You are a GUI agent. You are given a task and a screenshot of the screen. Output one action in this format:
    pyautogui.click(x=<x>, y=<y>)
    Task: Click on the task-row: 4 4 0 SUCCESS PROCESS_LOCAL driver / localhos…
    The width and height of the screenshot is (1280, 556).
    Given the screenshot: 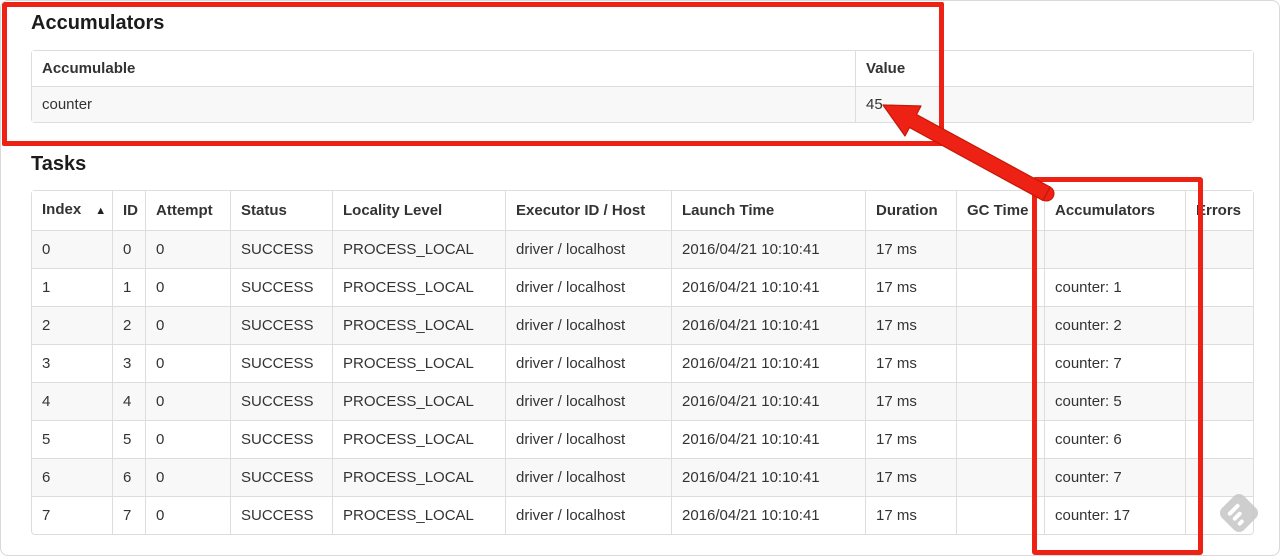 What is the action you would take?
    pyautogui.click(x=642, y=401)
    